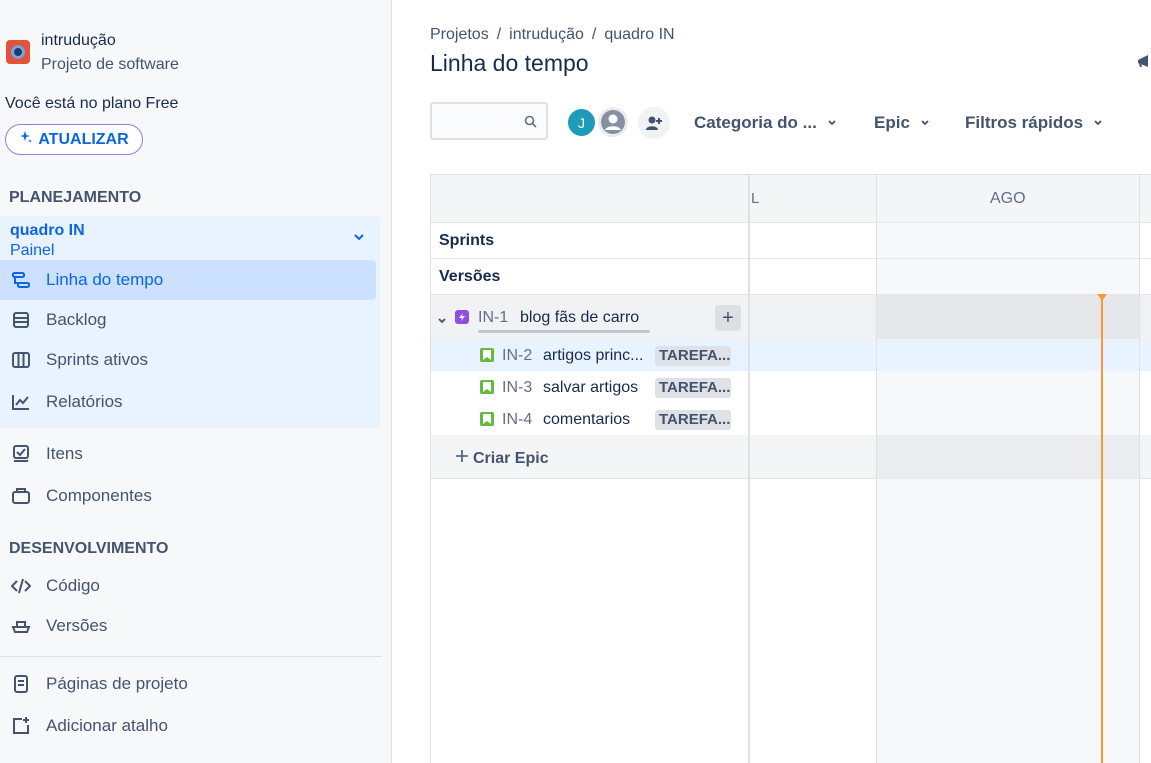 The height and width of the screenshot is (763, 1151). I want to click on sidebar-item-label: Backlog, so click(76, 319).